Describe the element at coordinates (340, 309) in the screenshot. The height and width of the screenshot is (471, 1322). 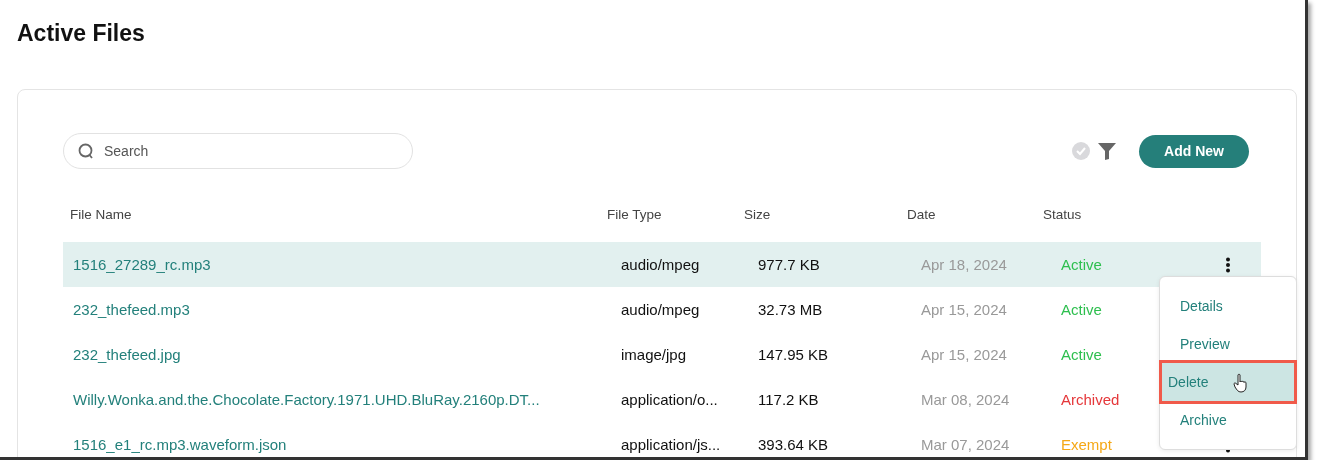
I see `file-name-link: 232_thefeed.mp3` at that location.